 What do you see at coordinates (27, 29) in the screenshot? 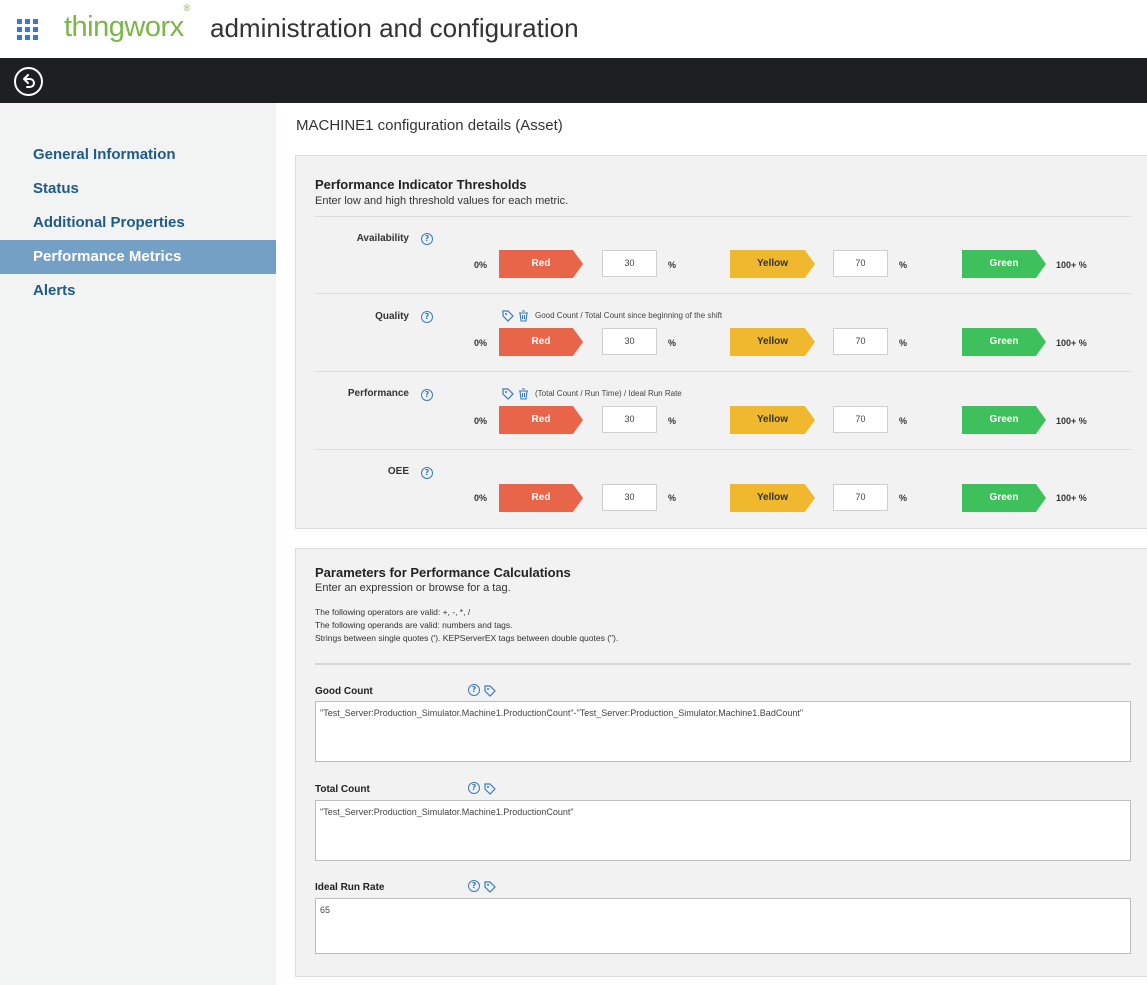
I see `apps-grid-icon` at bounding box center [27, 29].